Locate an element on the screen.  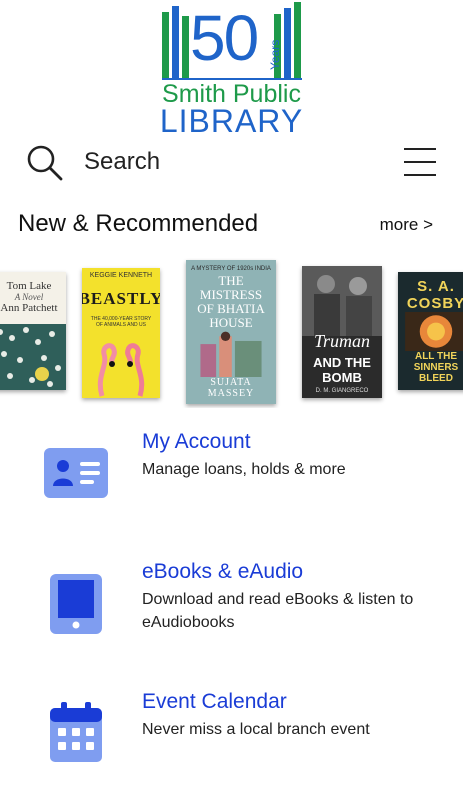
book-cover-5: S. A. COSBY ALL THE SINNERS BLEED is located at coordinates (430, 331).